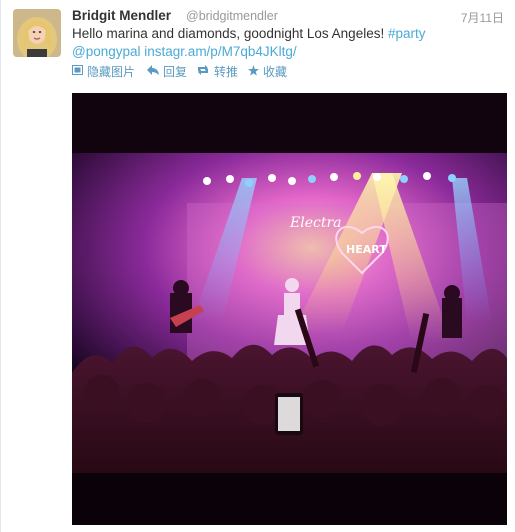  I want to click on tweet-text-line2: @pongypal instagr.am/p/M7qb4JKltg/, so click(184, 51).